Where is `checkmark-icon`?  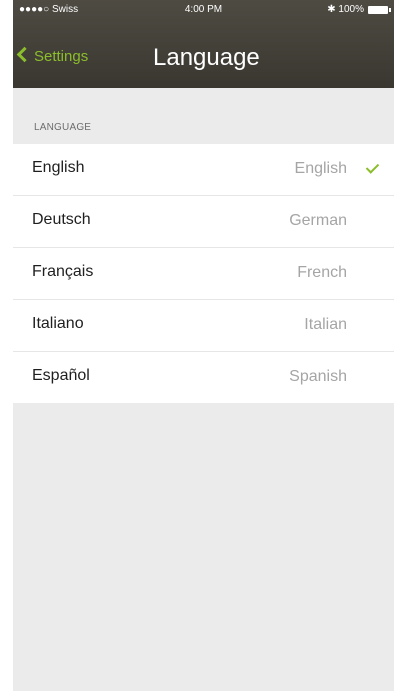
checkmark-icon is located at coordinates (372, 167).